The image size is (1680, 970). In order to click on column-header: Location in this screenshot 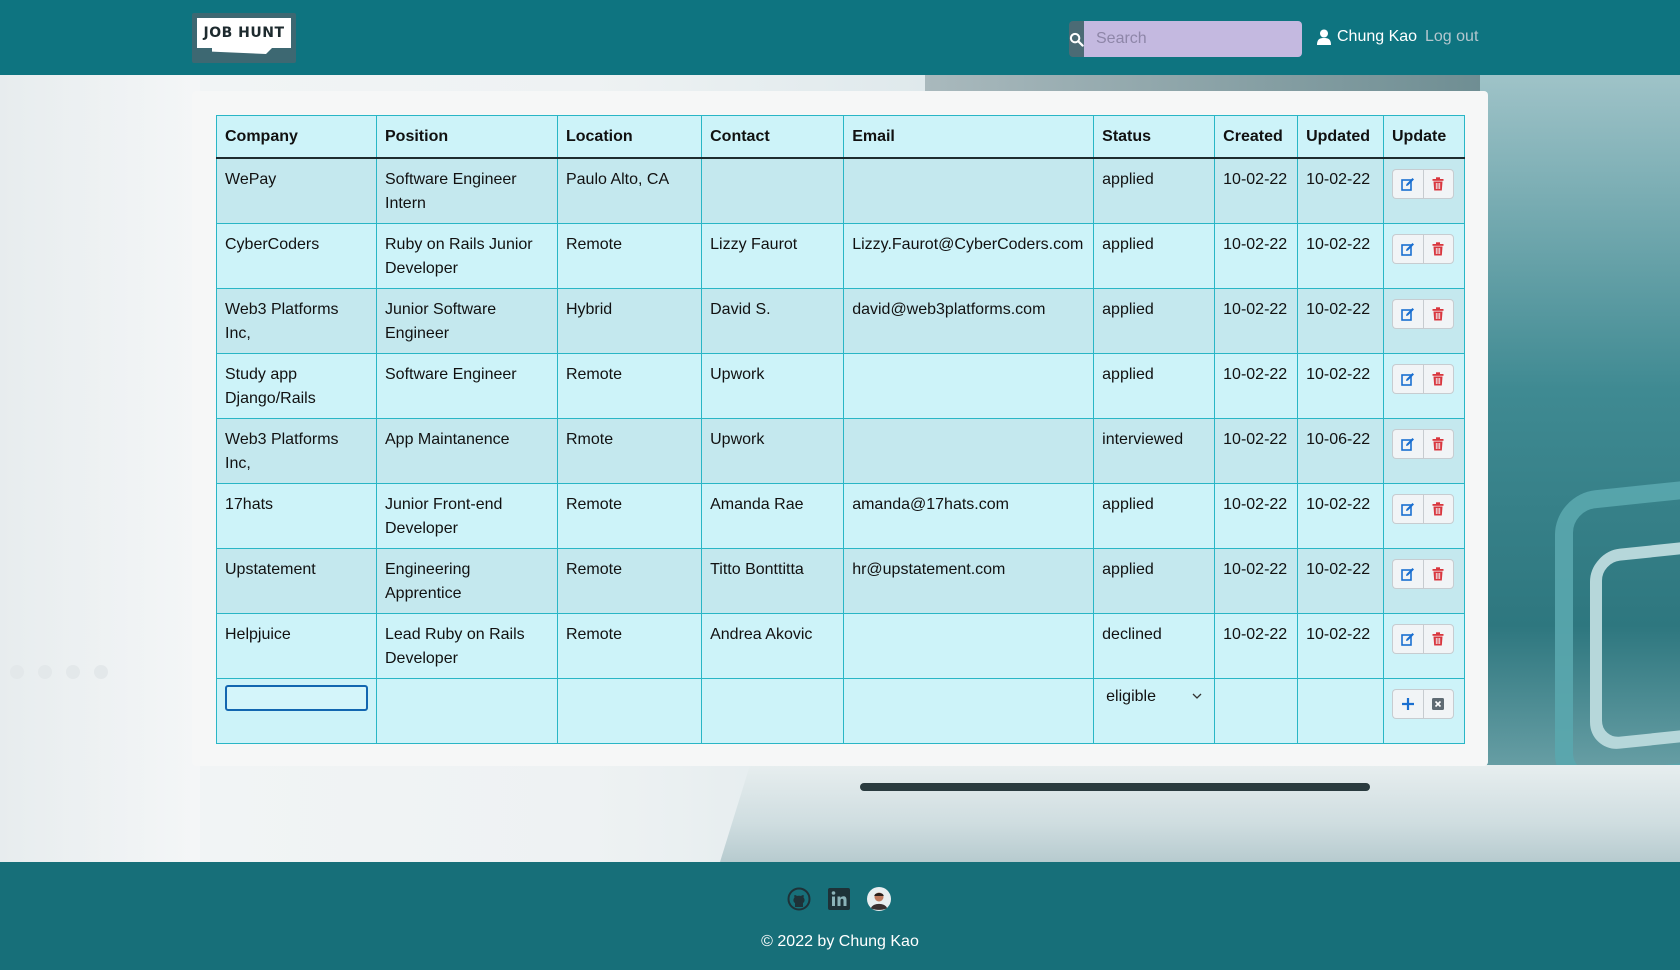, I will do `click(629, 137)`.